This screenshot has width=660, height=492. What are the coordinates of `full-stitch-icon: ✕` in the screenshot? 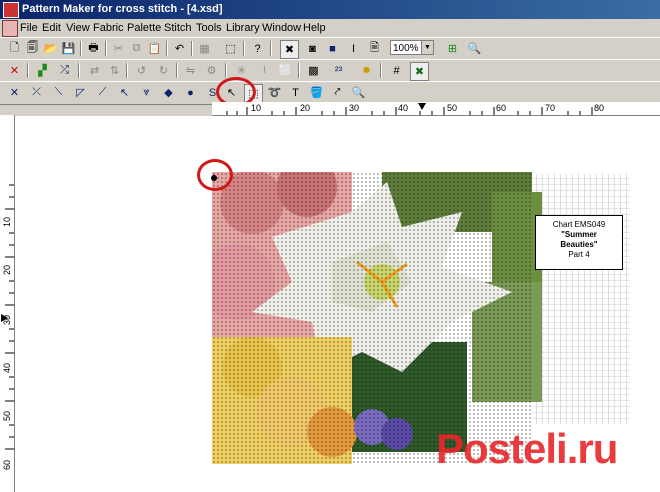 It's located at (14, 92).